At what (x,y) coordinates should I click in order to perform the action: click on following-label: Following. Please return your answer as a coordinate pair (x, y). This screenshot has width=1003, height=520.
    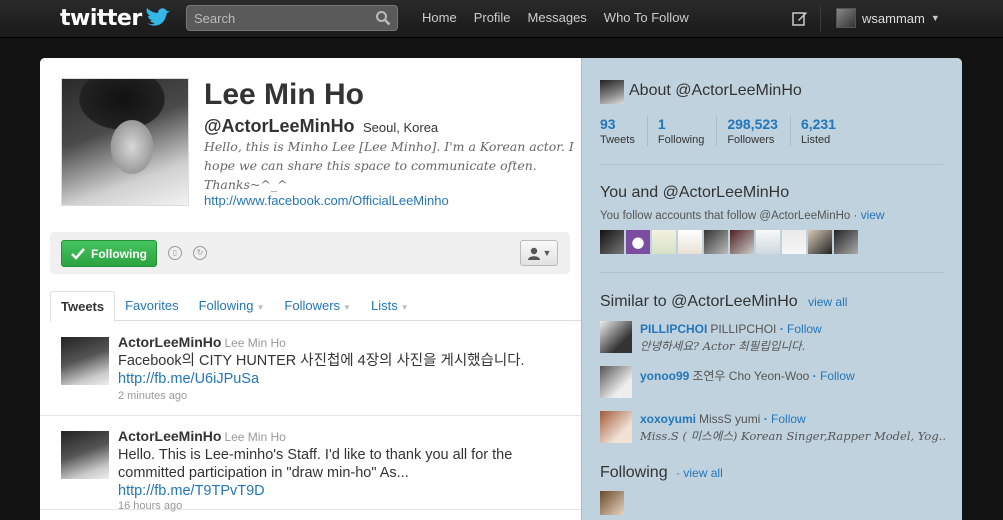
    Looking at the image, I should click on (119, 253).